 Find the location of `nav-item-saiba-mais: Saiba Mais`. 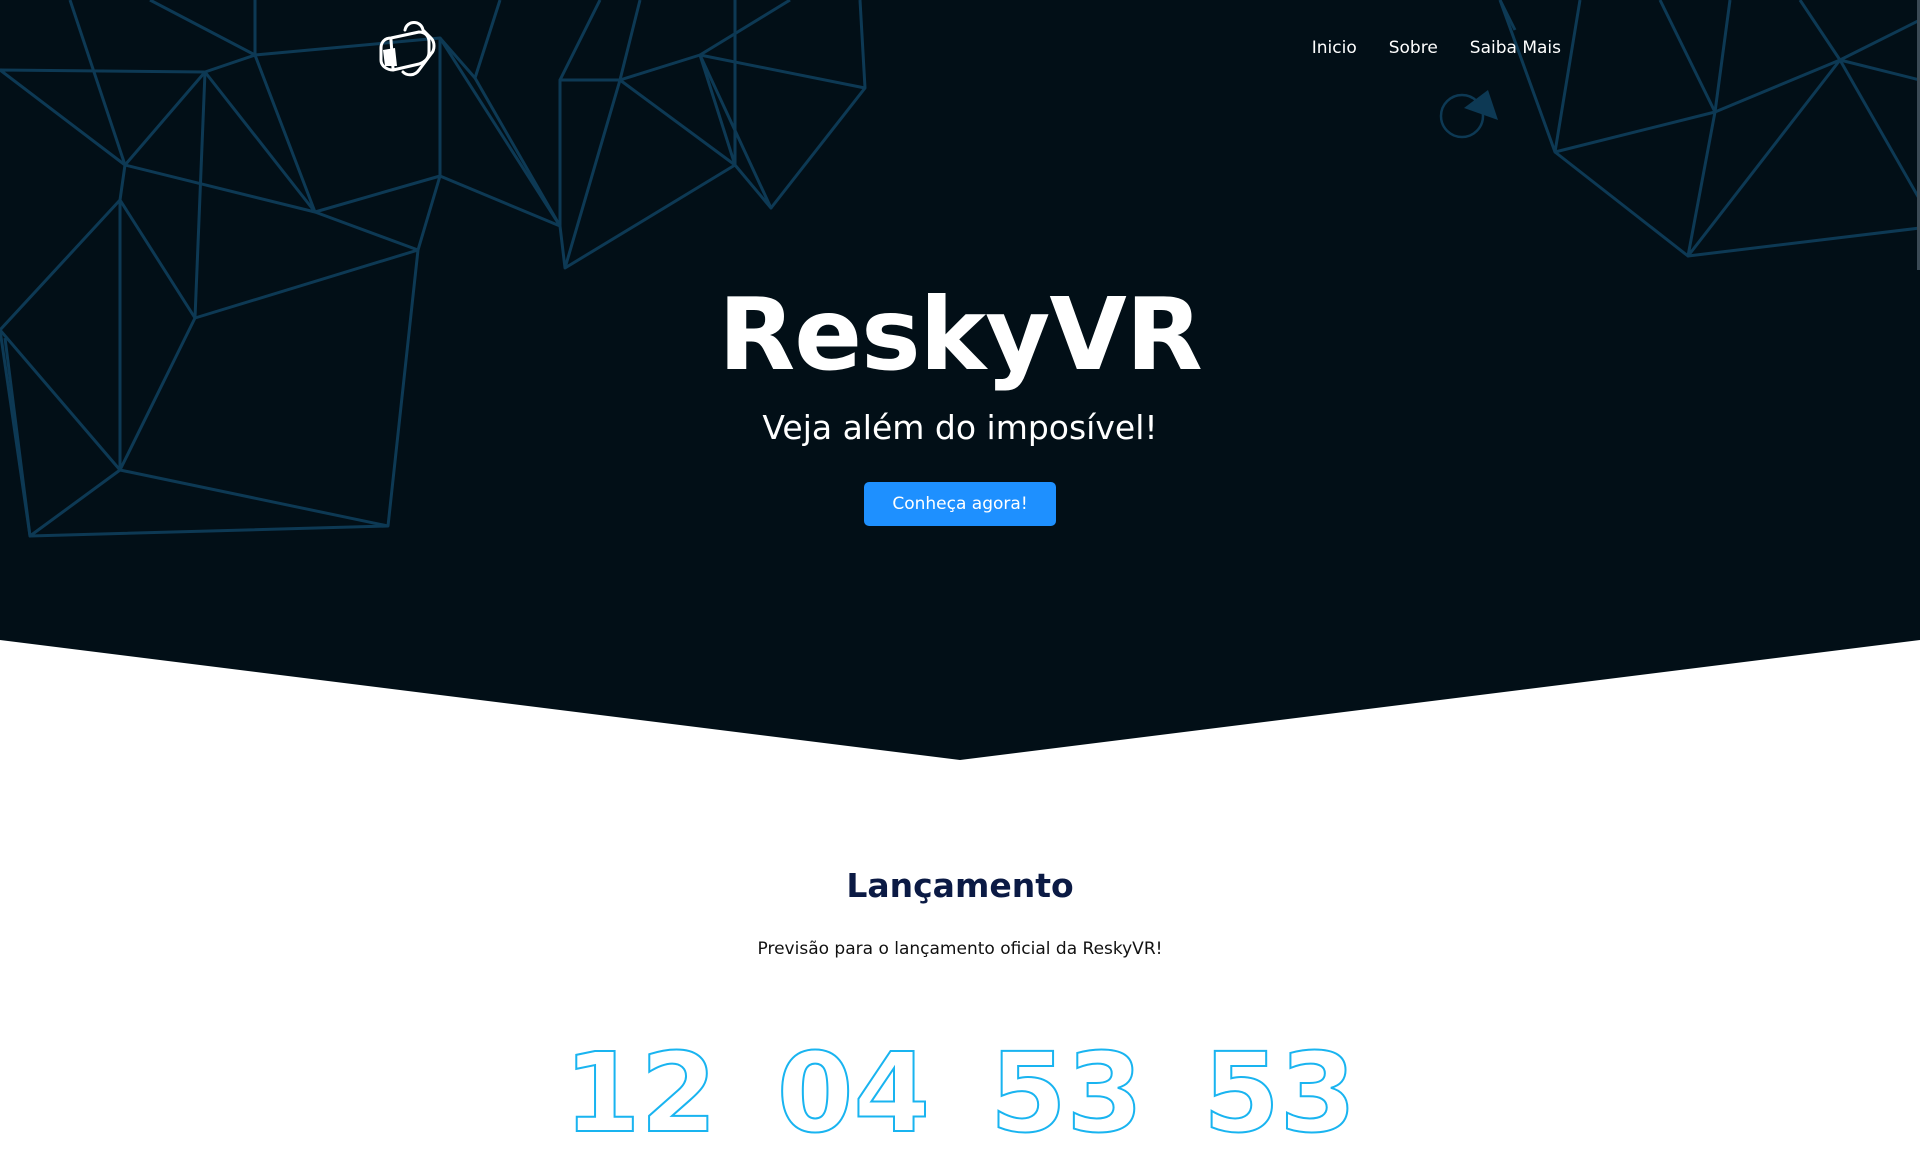

nav-item-saiba-mais: Saiba Mais is located at coordinates (1515, 48).